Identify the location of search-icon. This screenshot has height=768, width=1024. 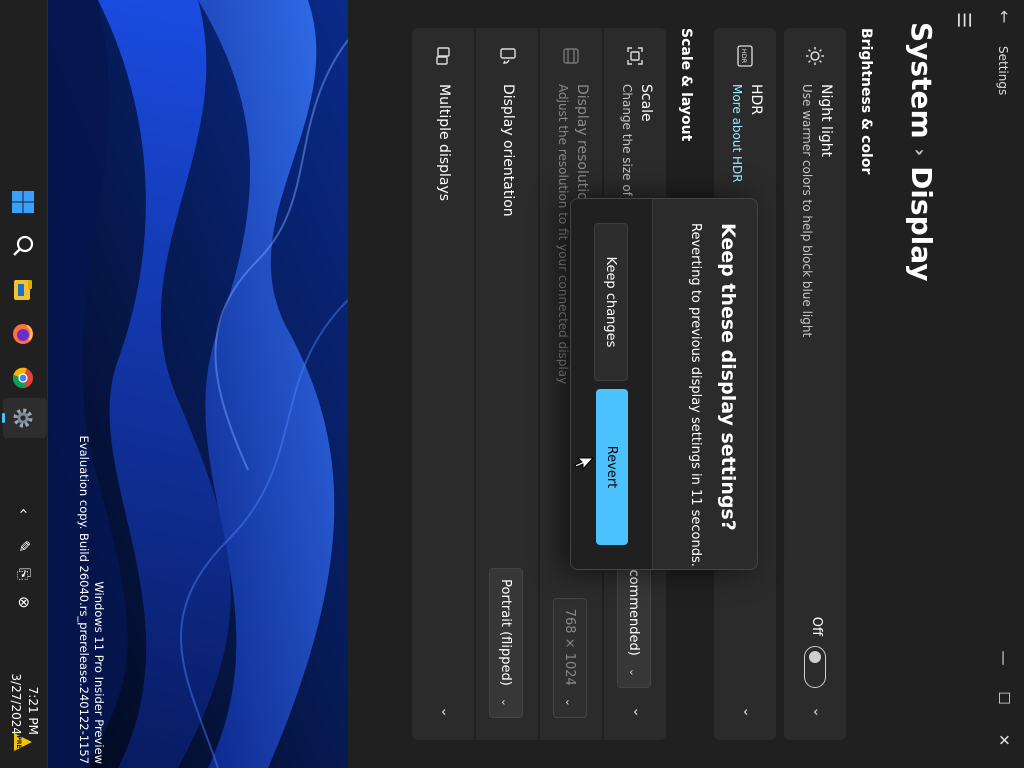
(23, 246).